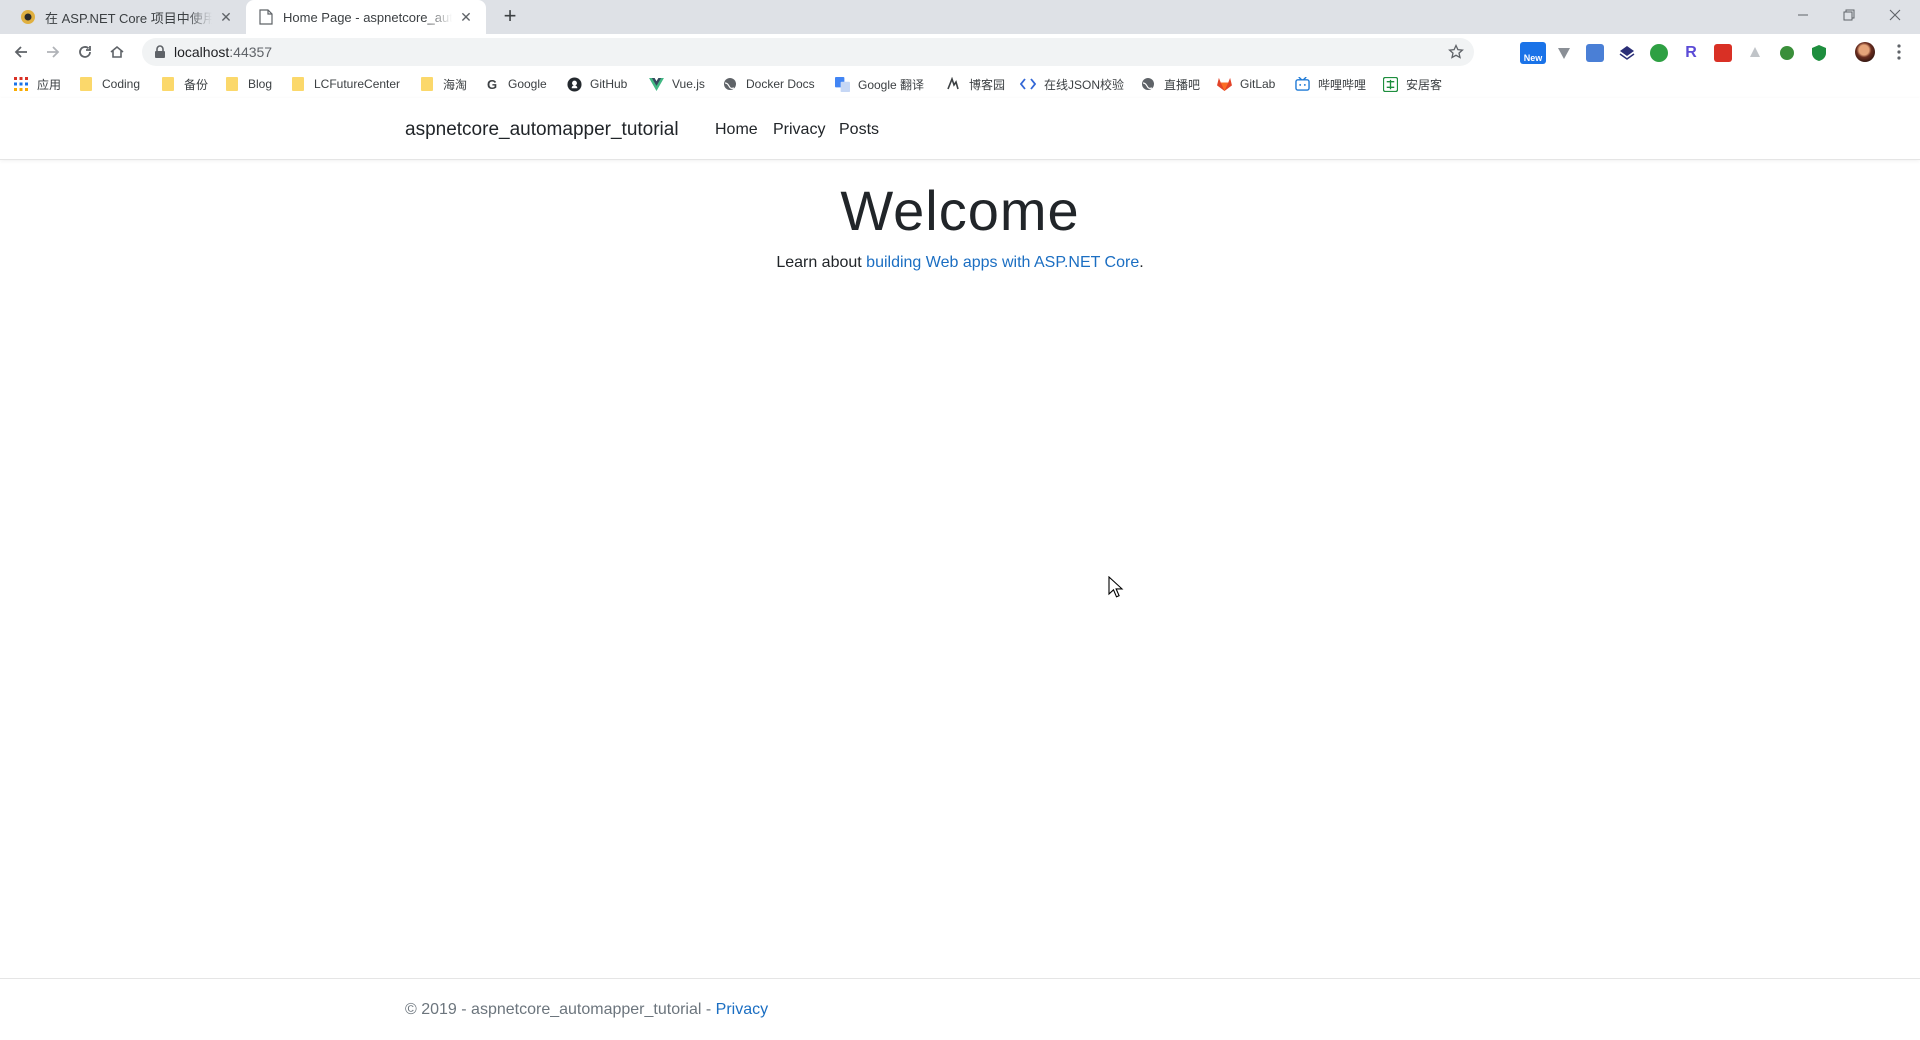 This screenshot has width=1920, height=1040. Describe the element at coordinates (21, 84) in the screenshot. I see `apps-grid-icon` at that location.